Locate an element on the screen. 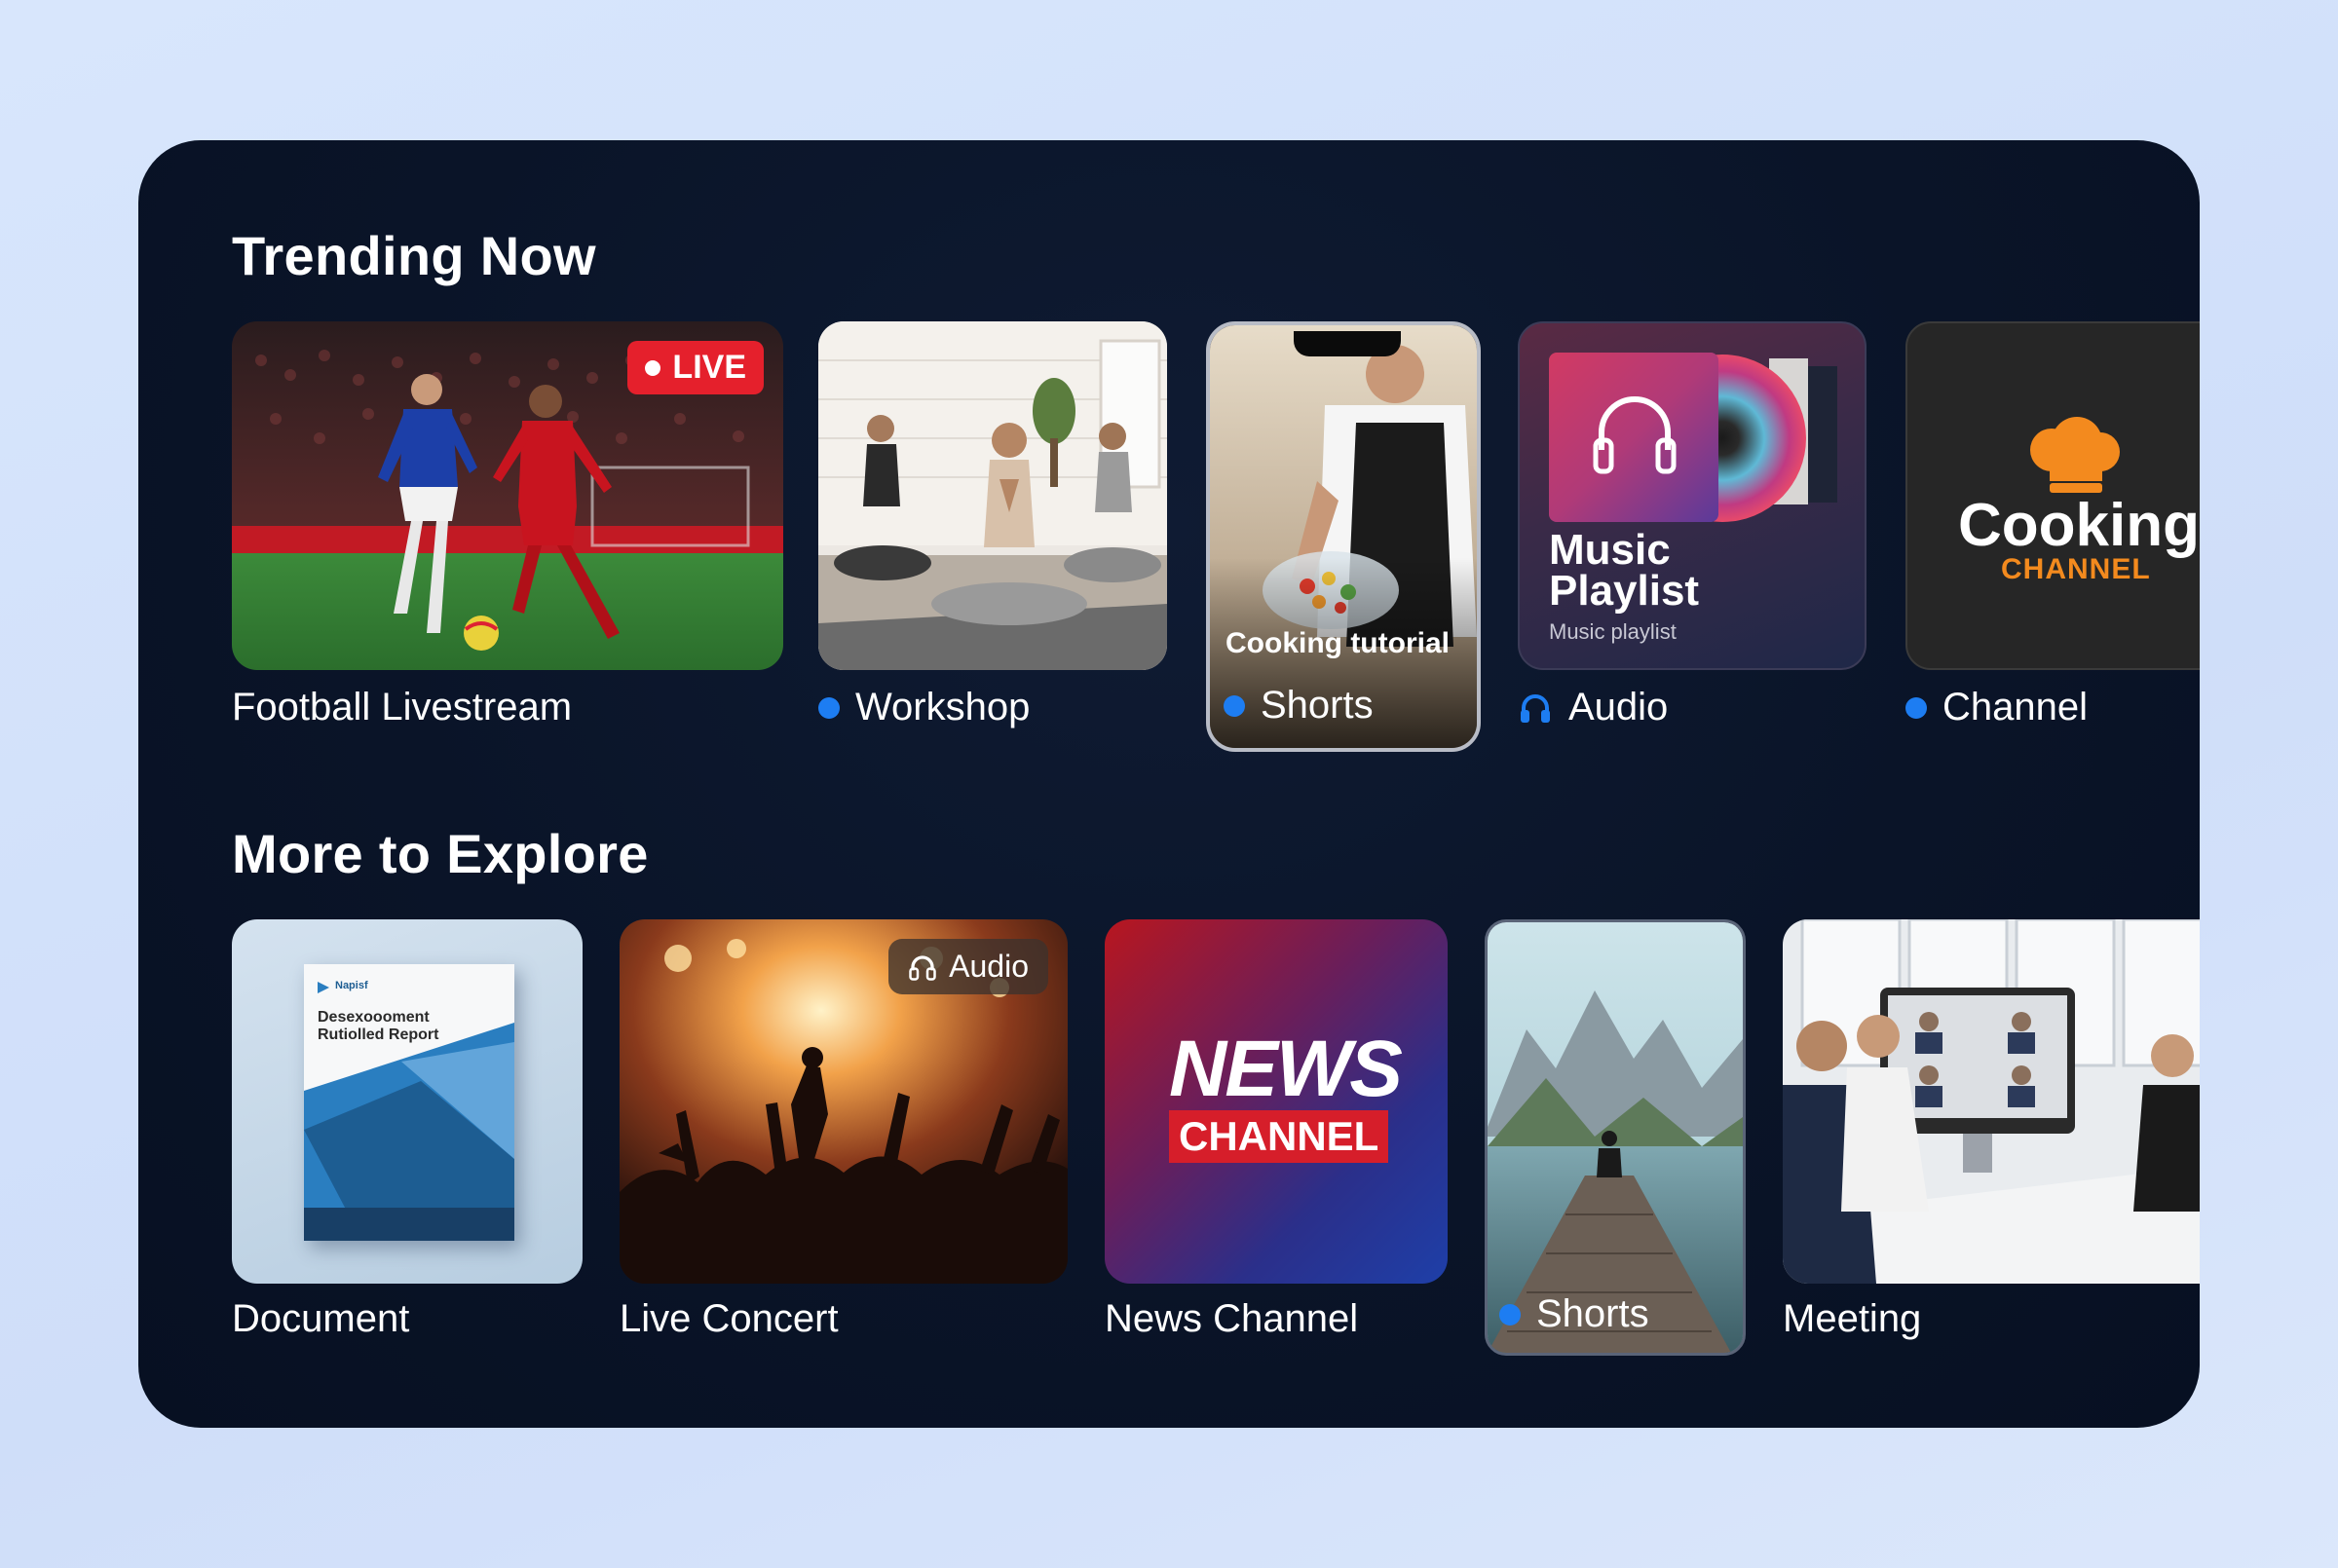 The image size is (2338, 1568). meeting-caption-text: Meeting is located at coordinates (1852, 1318).